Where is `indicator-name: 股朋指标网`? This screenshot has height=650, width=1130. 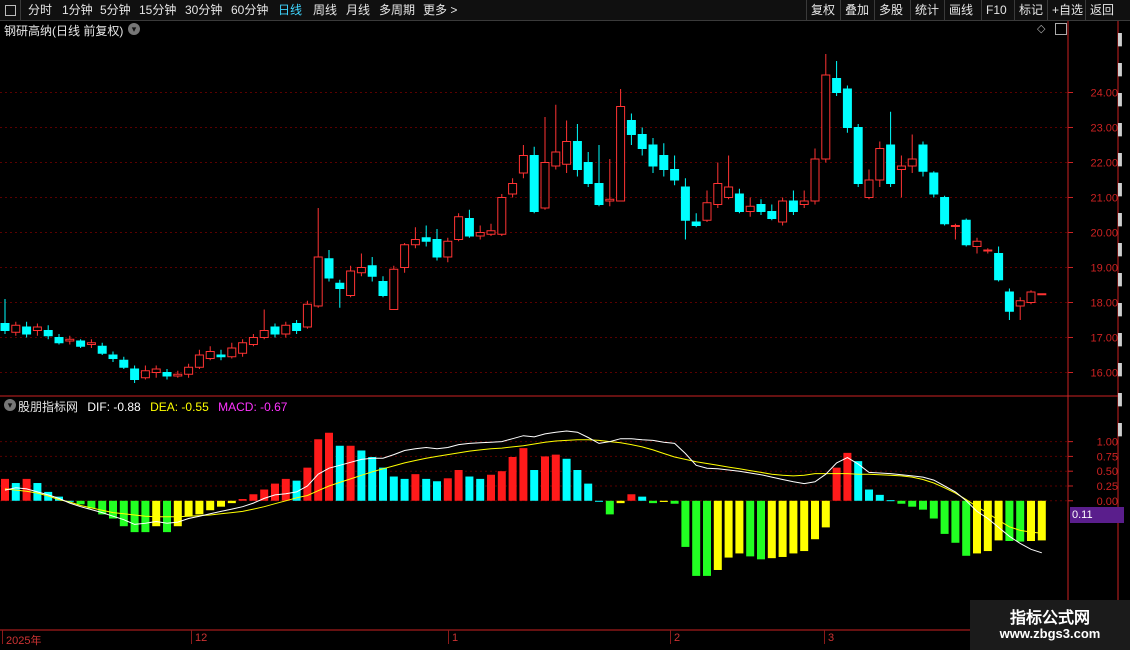
indicator-name: 股朋指标网 is located at coordinates (48, 407).